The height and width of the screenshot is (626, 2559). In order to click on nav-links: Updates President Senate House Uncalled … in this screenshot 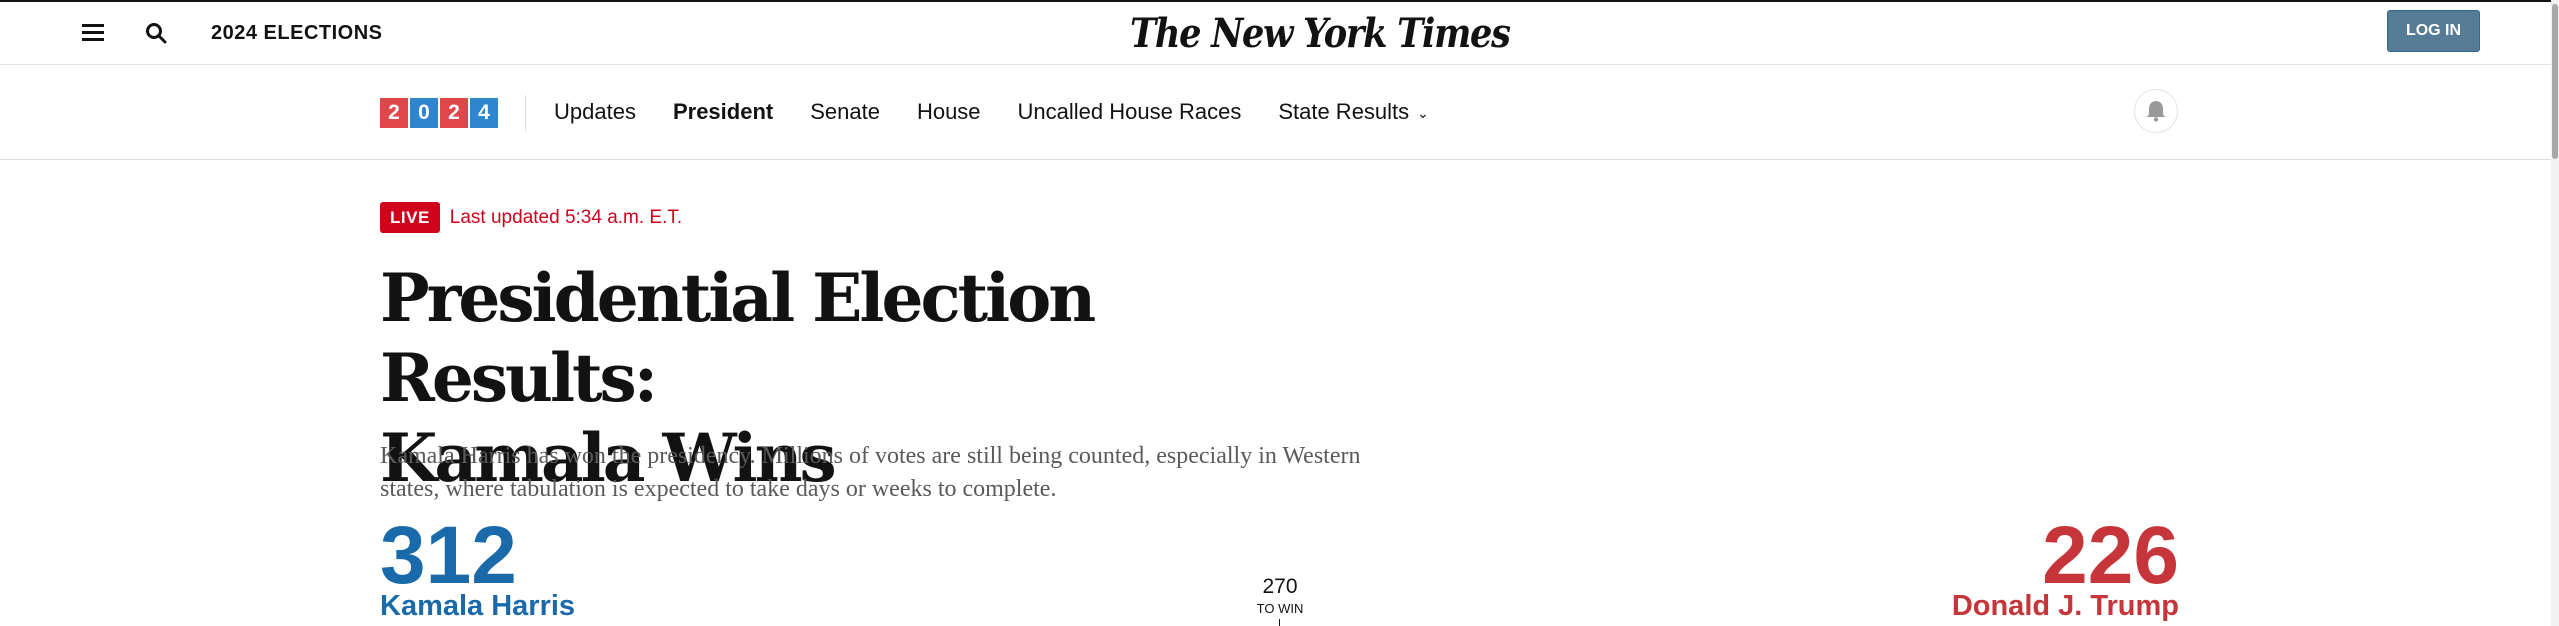, I will do `click(991, 112)`.